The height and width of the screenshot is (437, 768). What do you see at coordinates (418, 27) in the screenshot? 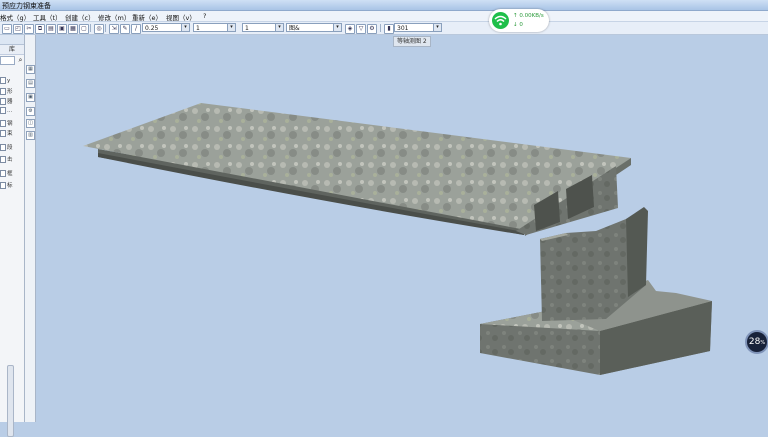
I see `number-select: 301 ▾` at bounding box center [418, 27].